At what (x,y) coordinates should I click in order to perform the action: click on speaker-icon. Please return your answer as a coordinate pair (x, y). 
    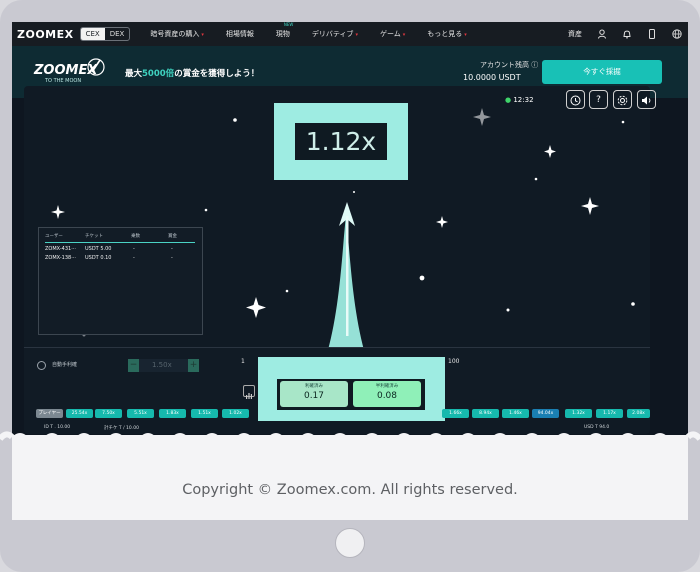
    Looking at the image, I should click on (646, 100).